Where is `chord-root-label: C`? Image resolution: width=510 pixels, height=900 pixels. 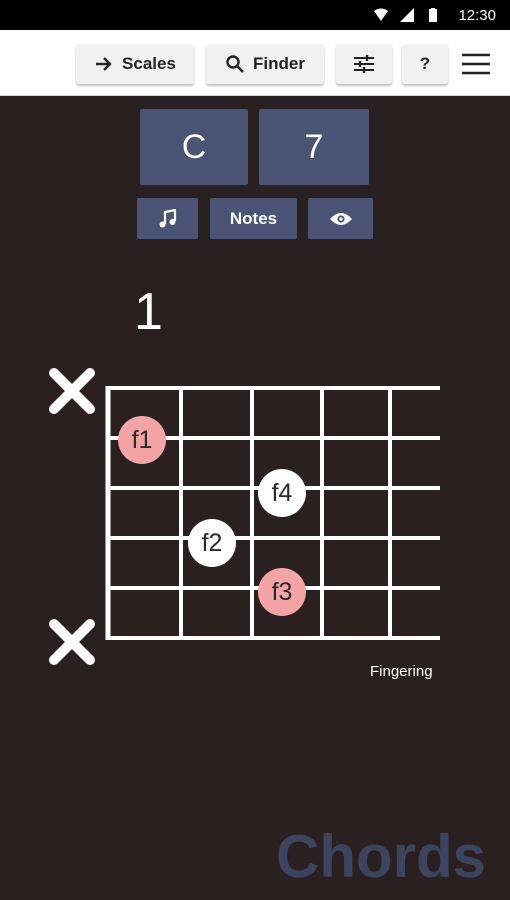 chord-root-label: C is located at coordinates (194, 146).